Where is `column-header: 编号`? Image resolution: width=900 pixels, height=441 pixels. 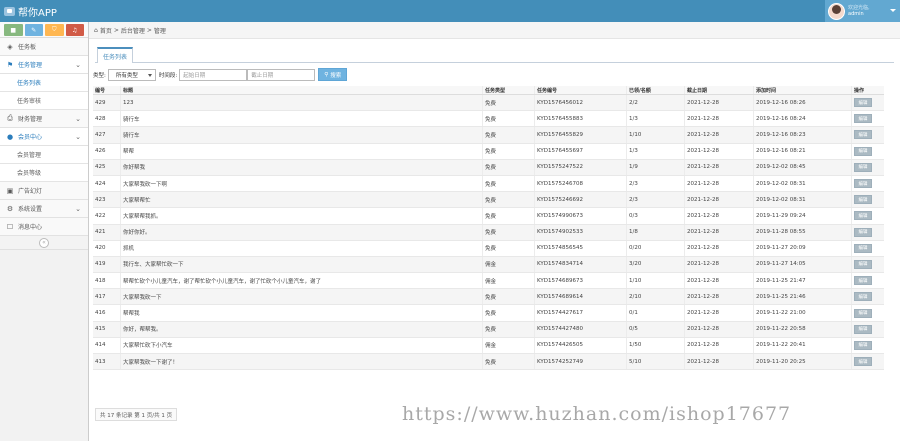
column-header: 编号 is located at coordinates (107, 90).